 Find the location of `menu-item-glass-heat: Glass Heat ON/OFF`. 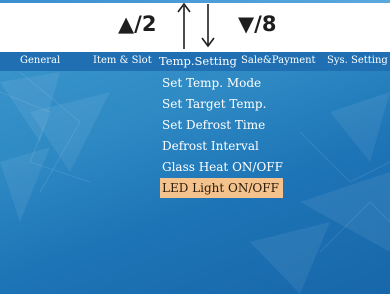

menu-item-glass-heat: Glass Heat ON/OFF is located at coordinates (223, 167).